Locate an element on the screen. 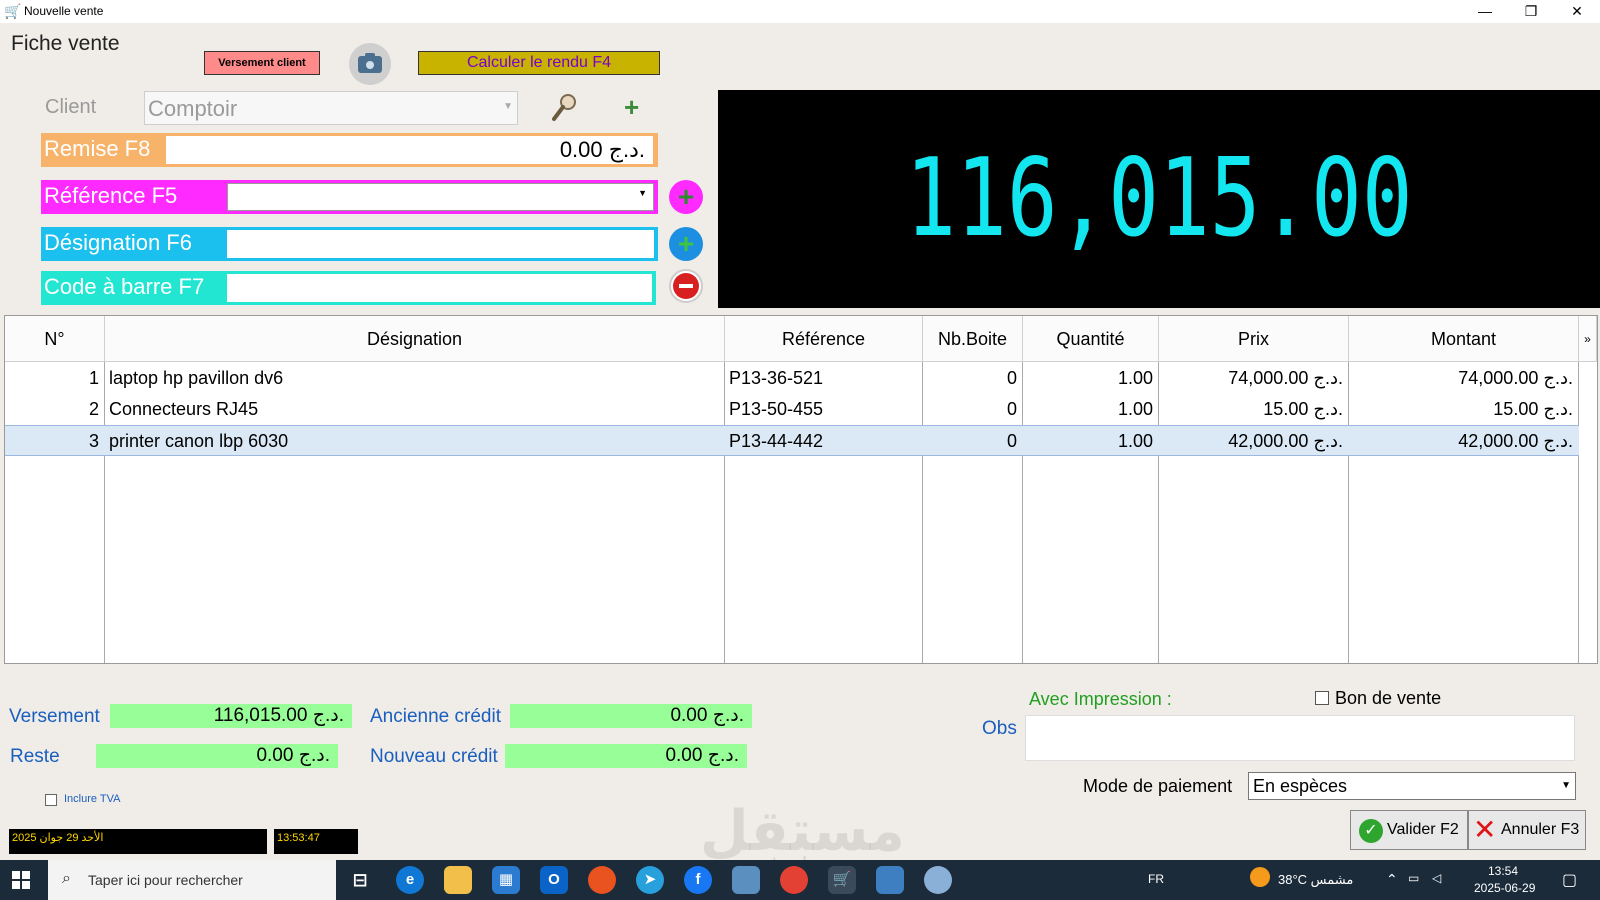 The height and width of the screenshot is (900, 1600). edge-icon: e is located at coordinates (410, 880).